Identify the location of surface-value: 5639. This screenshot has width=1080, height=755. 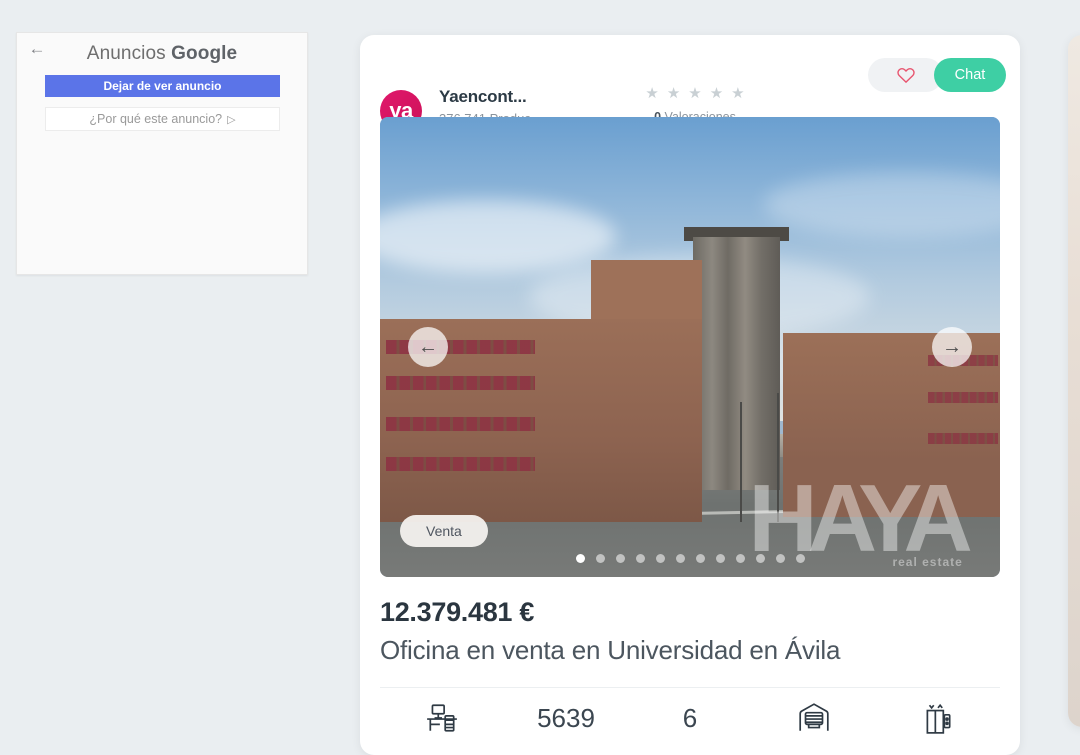
(566, 717).